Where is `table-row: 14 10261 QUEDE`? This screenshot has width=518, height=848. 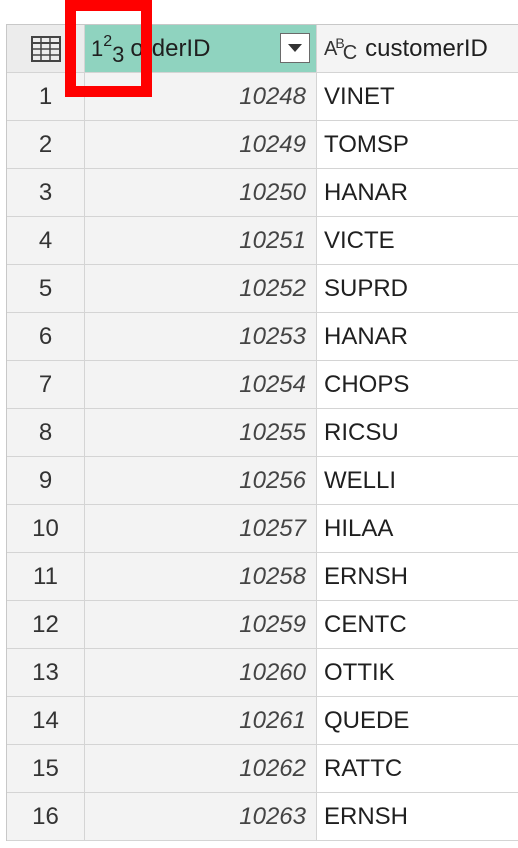 table-row: 14 10261 QUEDE is located at coordinates (262, 721).